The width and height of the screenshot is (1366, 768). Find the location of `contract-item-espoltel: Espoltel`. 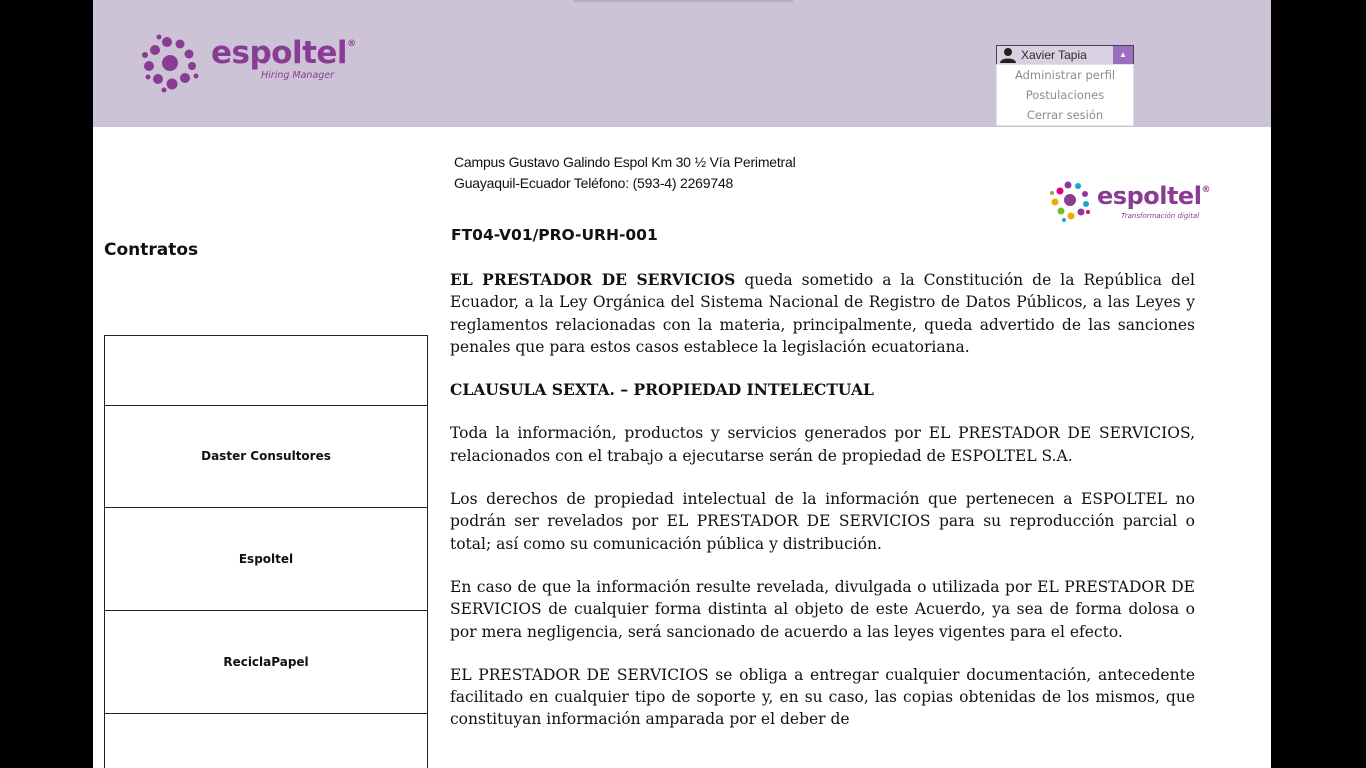

contract-item-espoltel: Espoltel is located at coordinates (266, 558).